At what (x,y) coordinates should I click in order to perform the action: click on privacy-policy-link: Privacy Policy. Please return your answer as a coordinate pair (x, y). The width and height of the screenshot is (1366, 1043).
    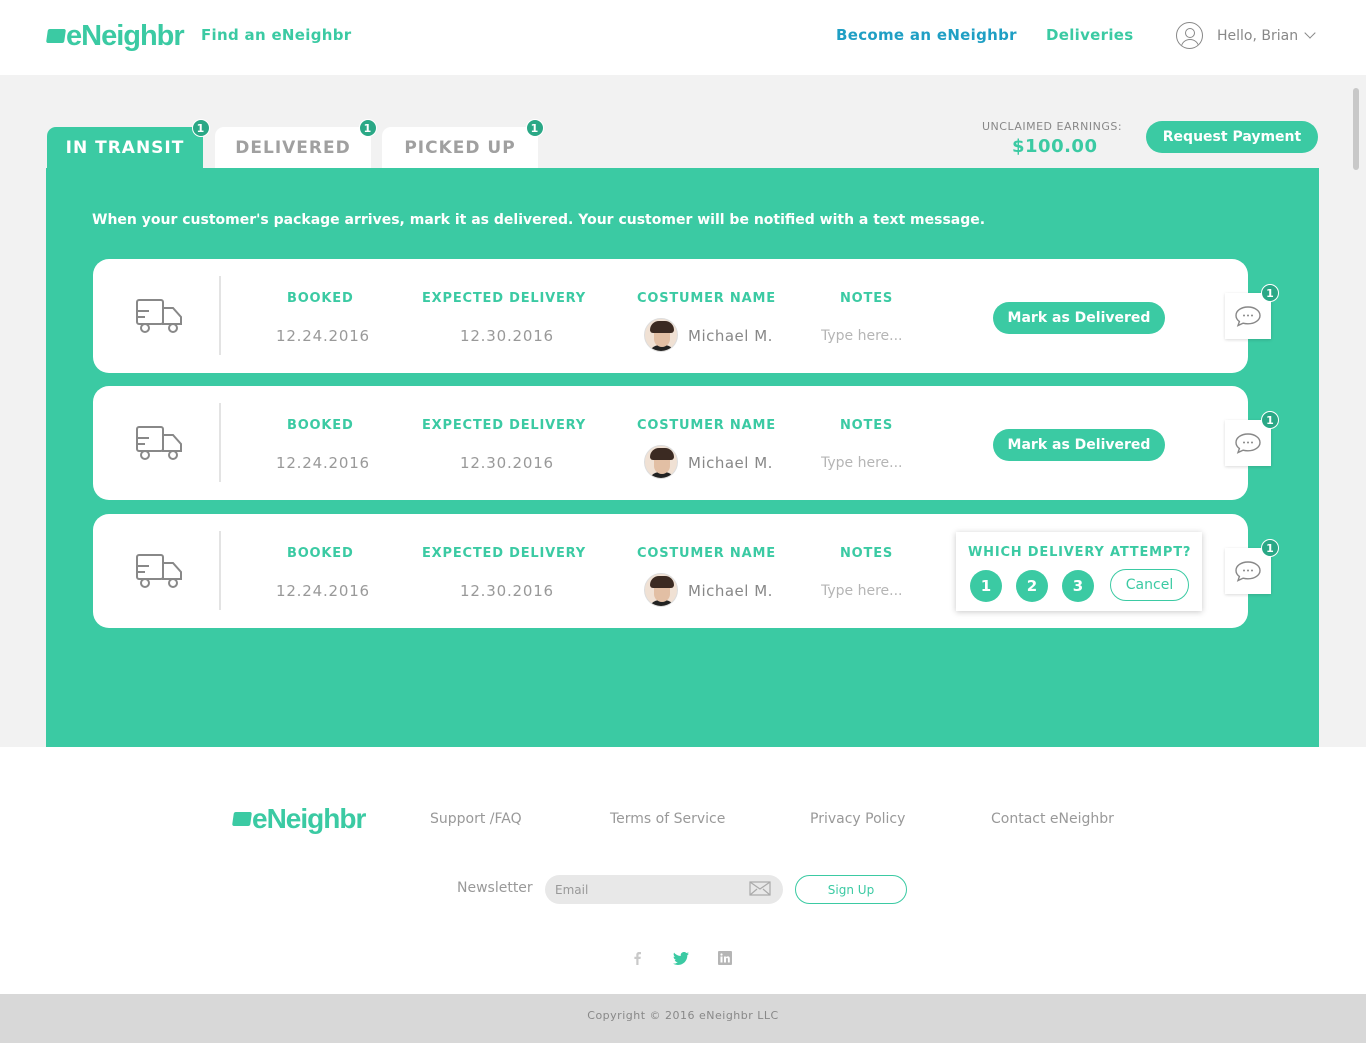
    Looking at the image, I should click on (857, 819).